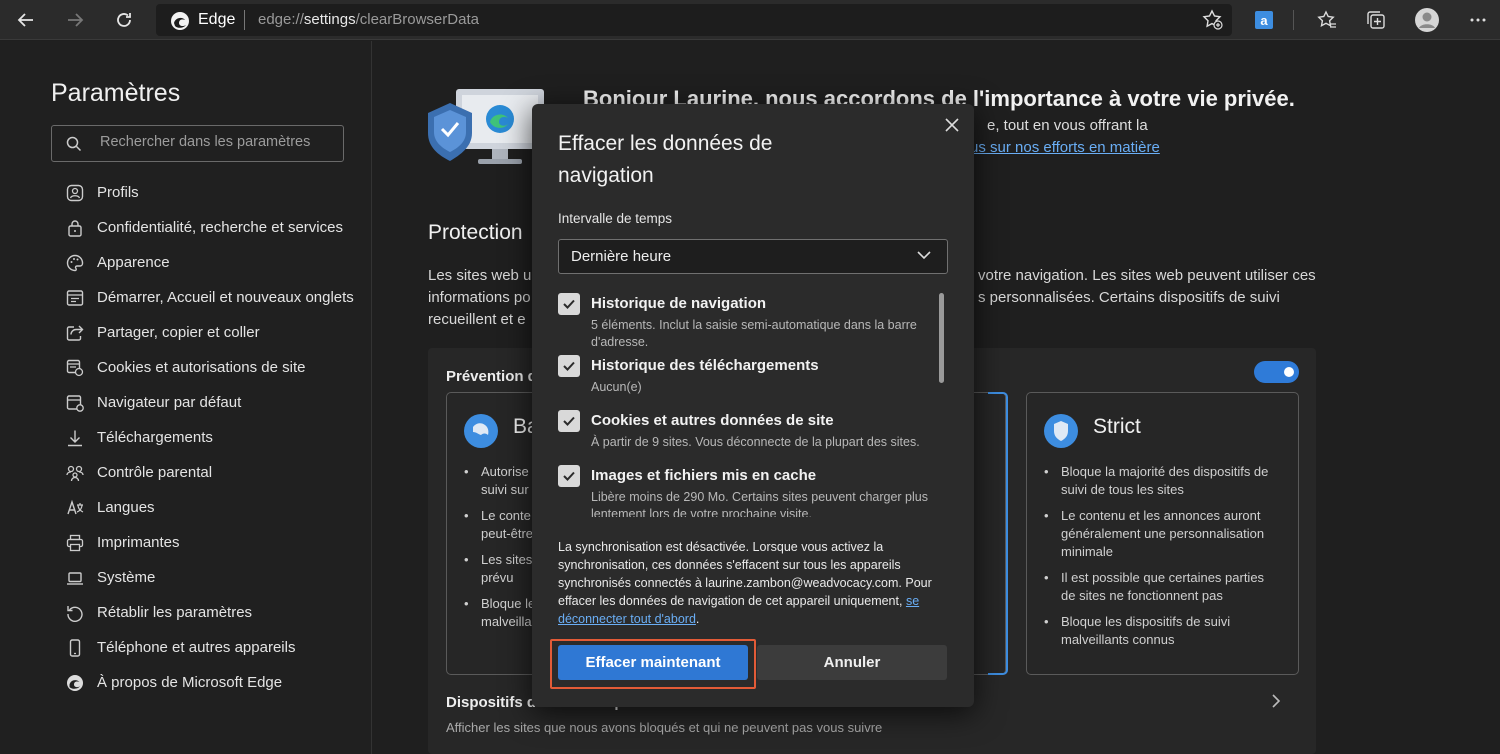 Image resolution: width=1500 pixels, height=754 pixels. I want to click on extension-icon: a, so click(1264, 20).